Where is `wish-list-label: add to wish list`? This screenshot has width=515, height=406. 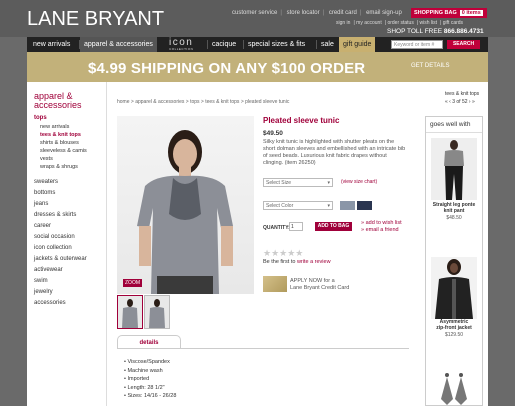 wish-list-label: add to wish list is located at coordinates (383, 223).